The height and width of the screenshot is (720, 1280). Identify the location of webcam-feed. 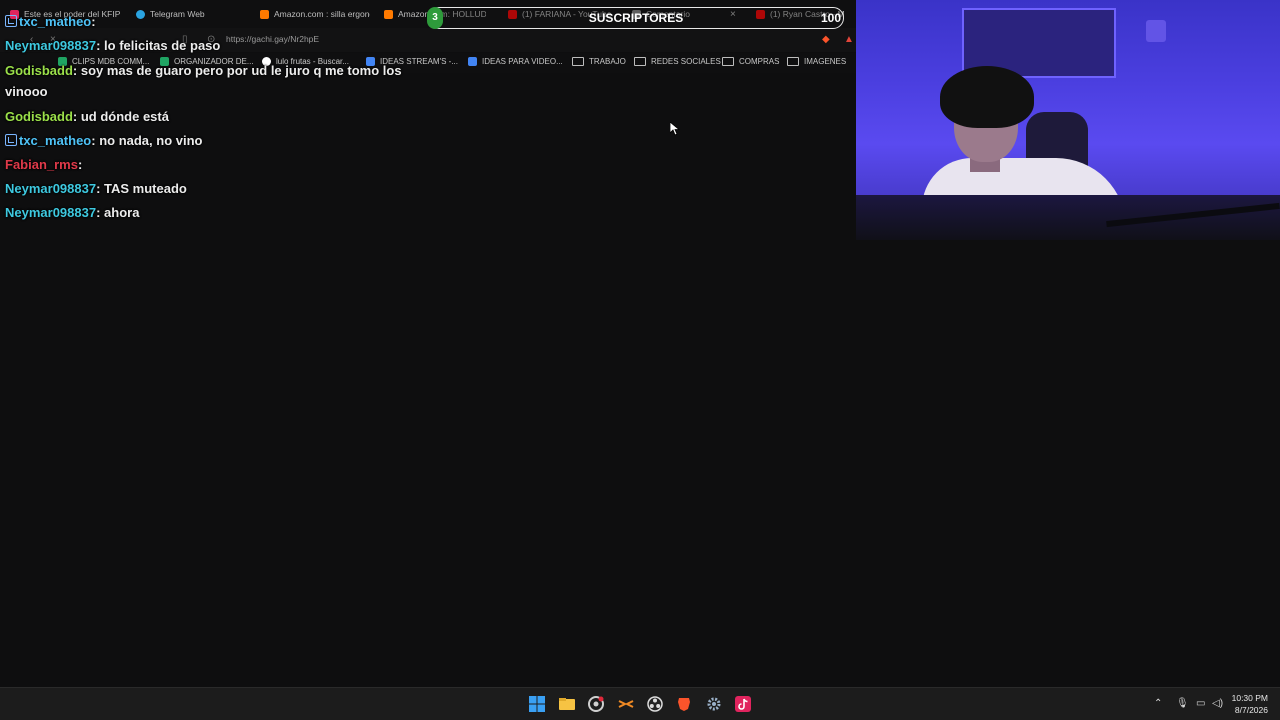
(1068, 120).